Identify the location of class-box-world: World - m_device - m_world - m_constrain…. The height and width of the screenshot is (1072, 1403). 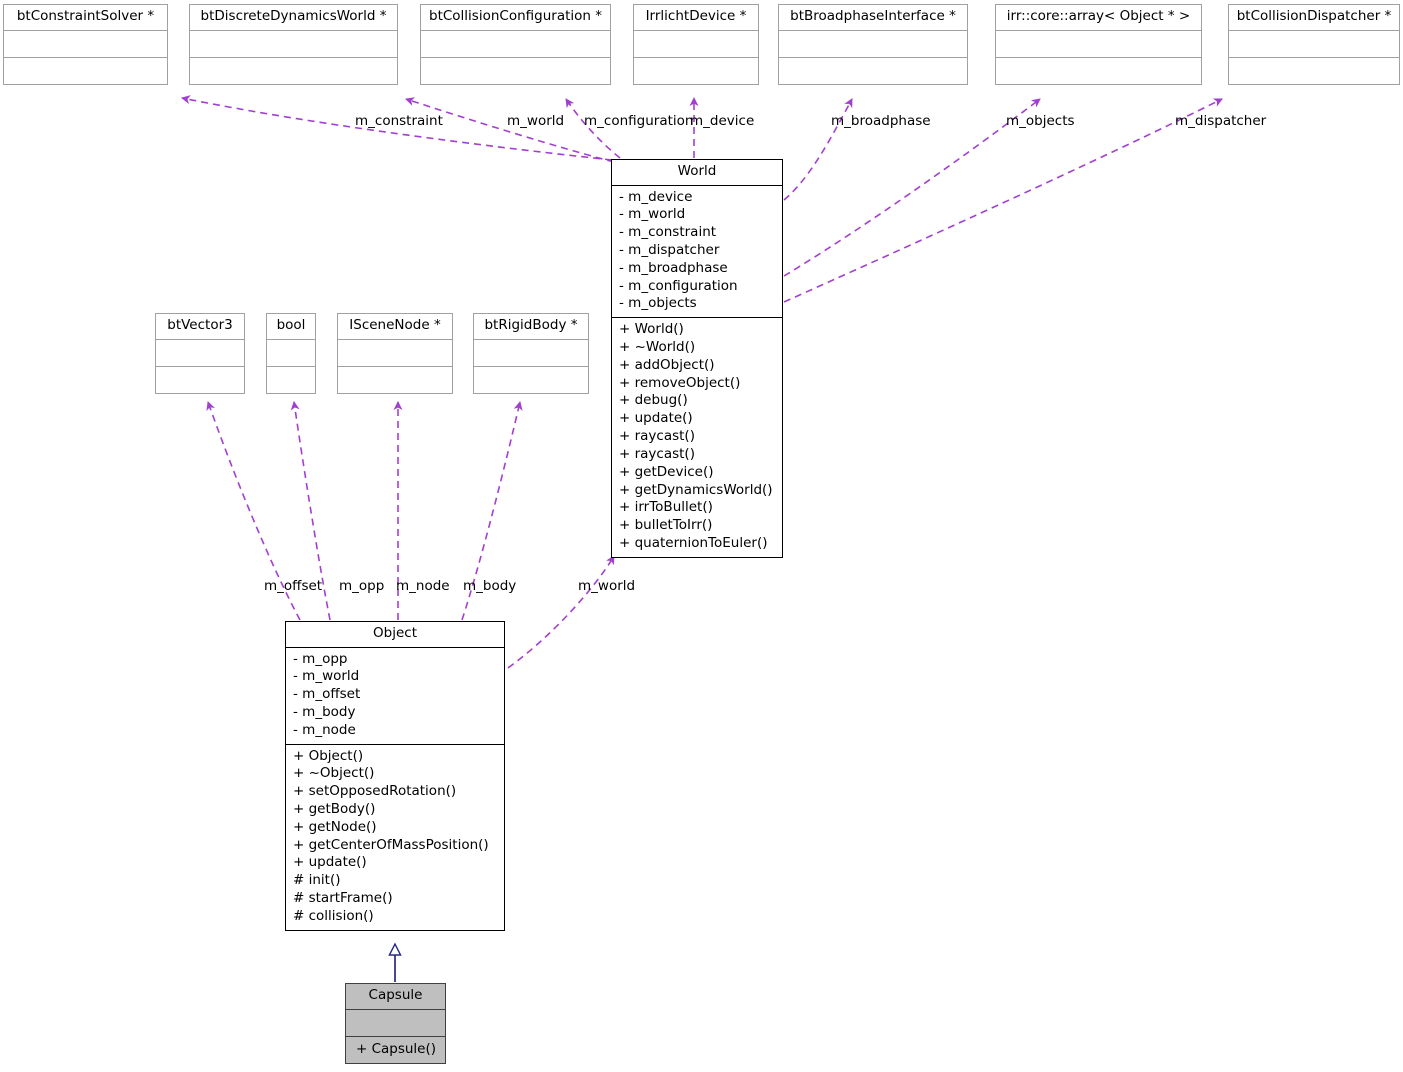
(697, 358).